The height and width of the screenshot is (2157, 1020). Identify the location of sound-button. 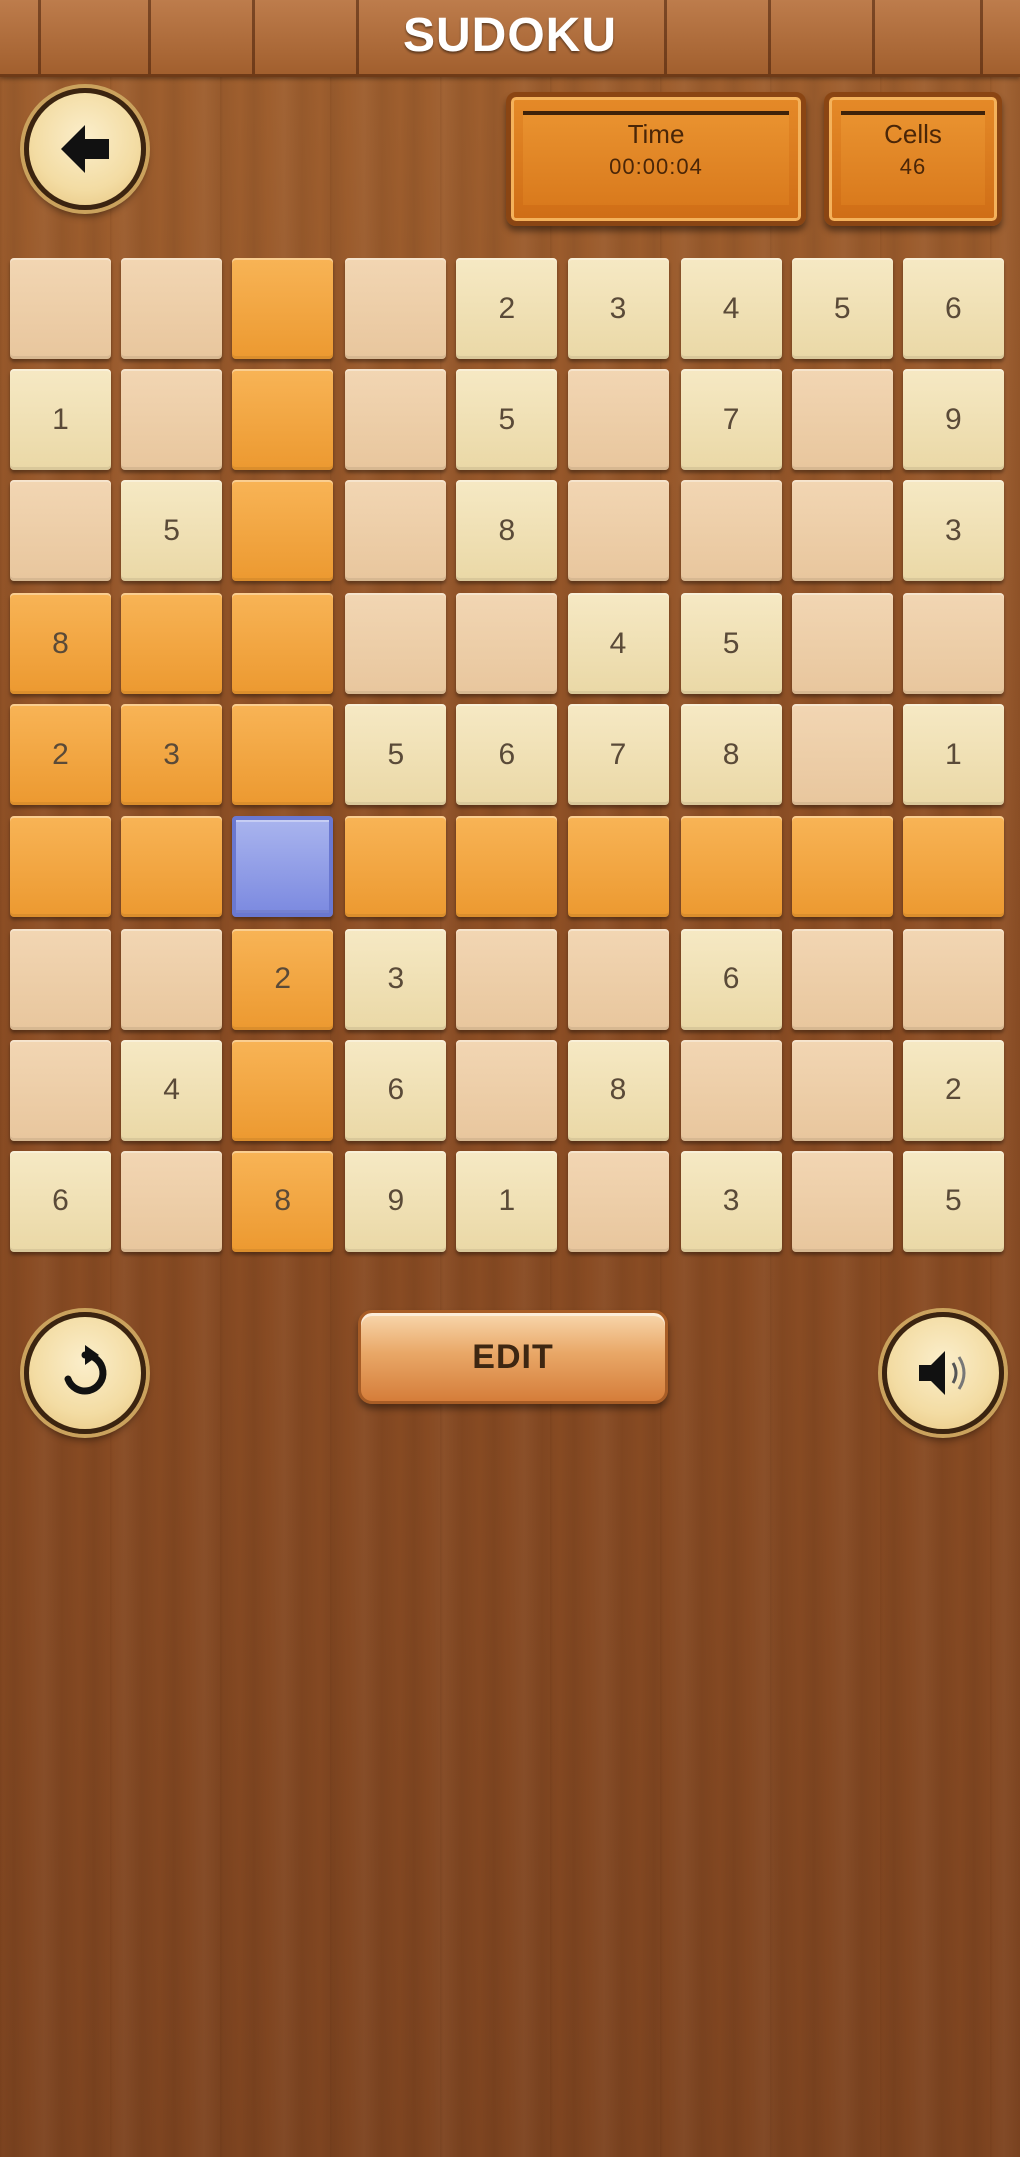
(943, 1373).